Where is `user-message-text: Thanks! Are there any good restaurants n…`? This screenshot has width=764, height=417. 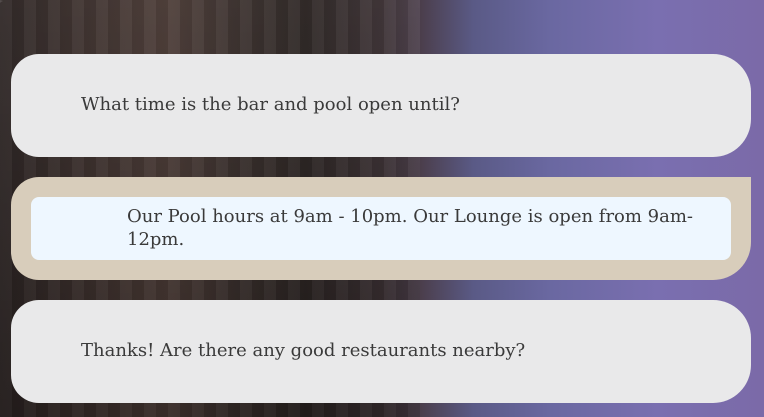
user-message-text: Thanks! Are there any good restaurants n… is located at coordinates (303, 351).